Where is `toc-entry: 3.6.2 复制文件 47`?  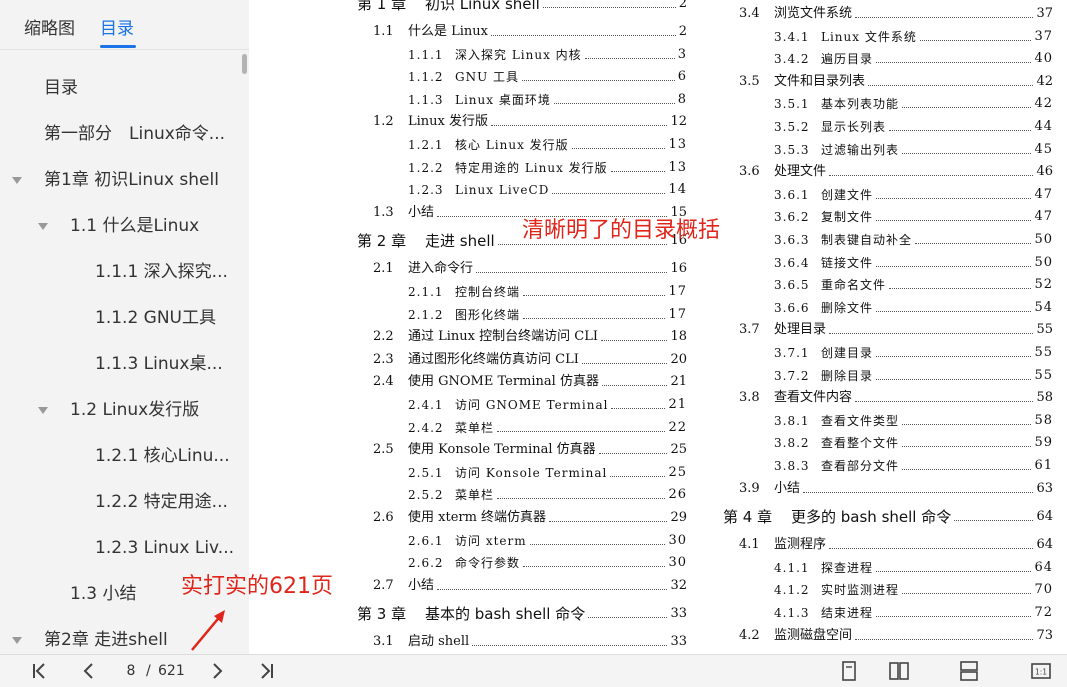 toc-entry: 3.6.2 复制文件 47 is located at coordinates (913, 217).